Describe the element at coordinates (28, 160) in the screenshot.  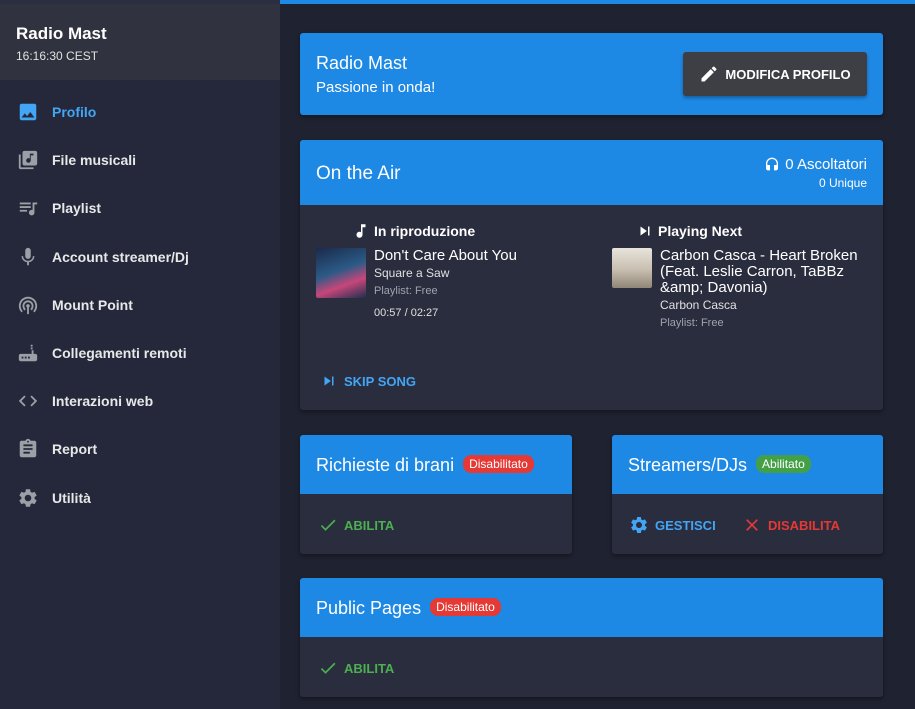
I see `library-music-icon` at that location.